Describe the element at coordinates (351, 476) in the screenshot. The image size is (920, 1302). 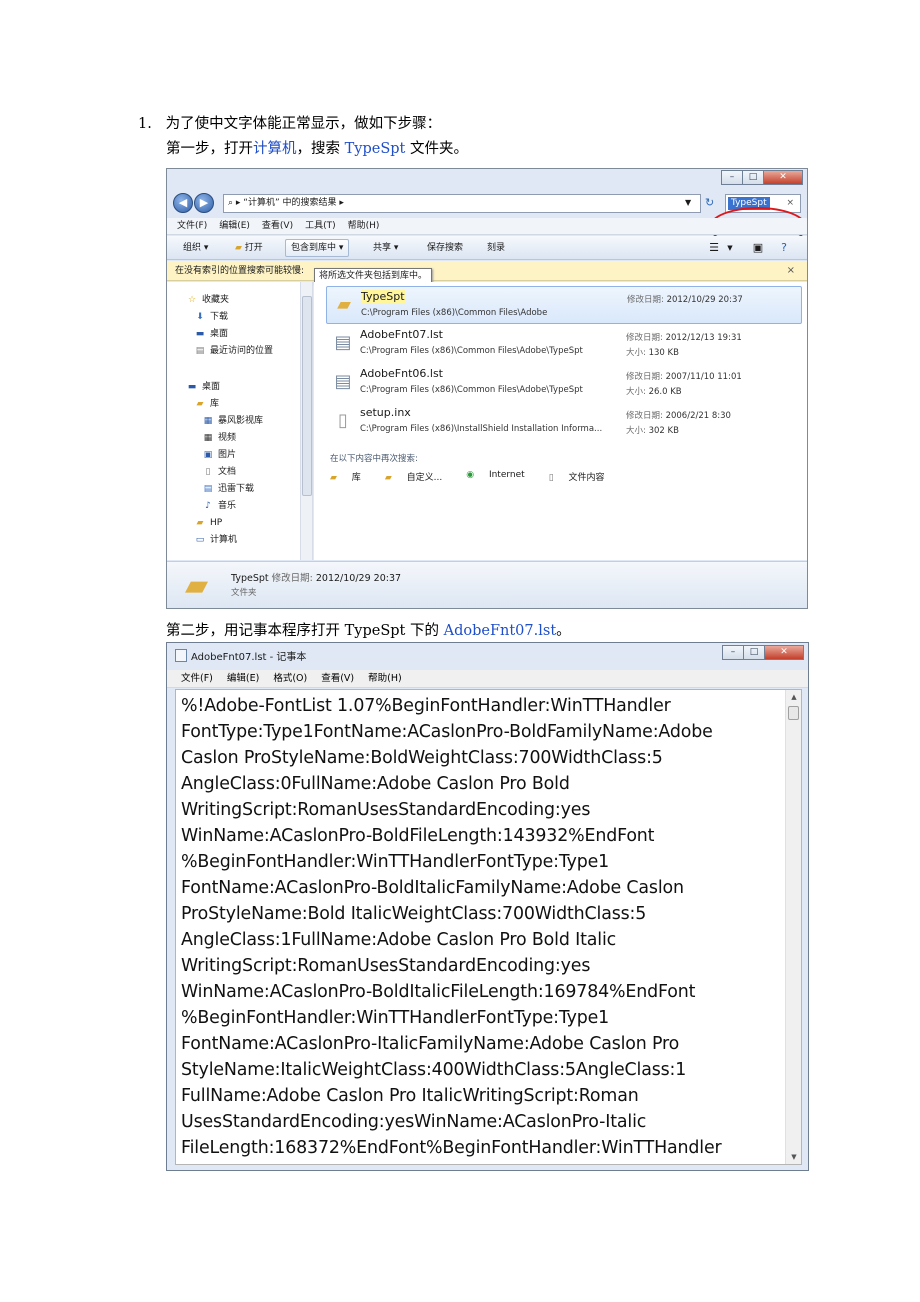
I see `search-in-library: ▰ 库` at that location.